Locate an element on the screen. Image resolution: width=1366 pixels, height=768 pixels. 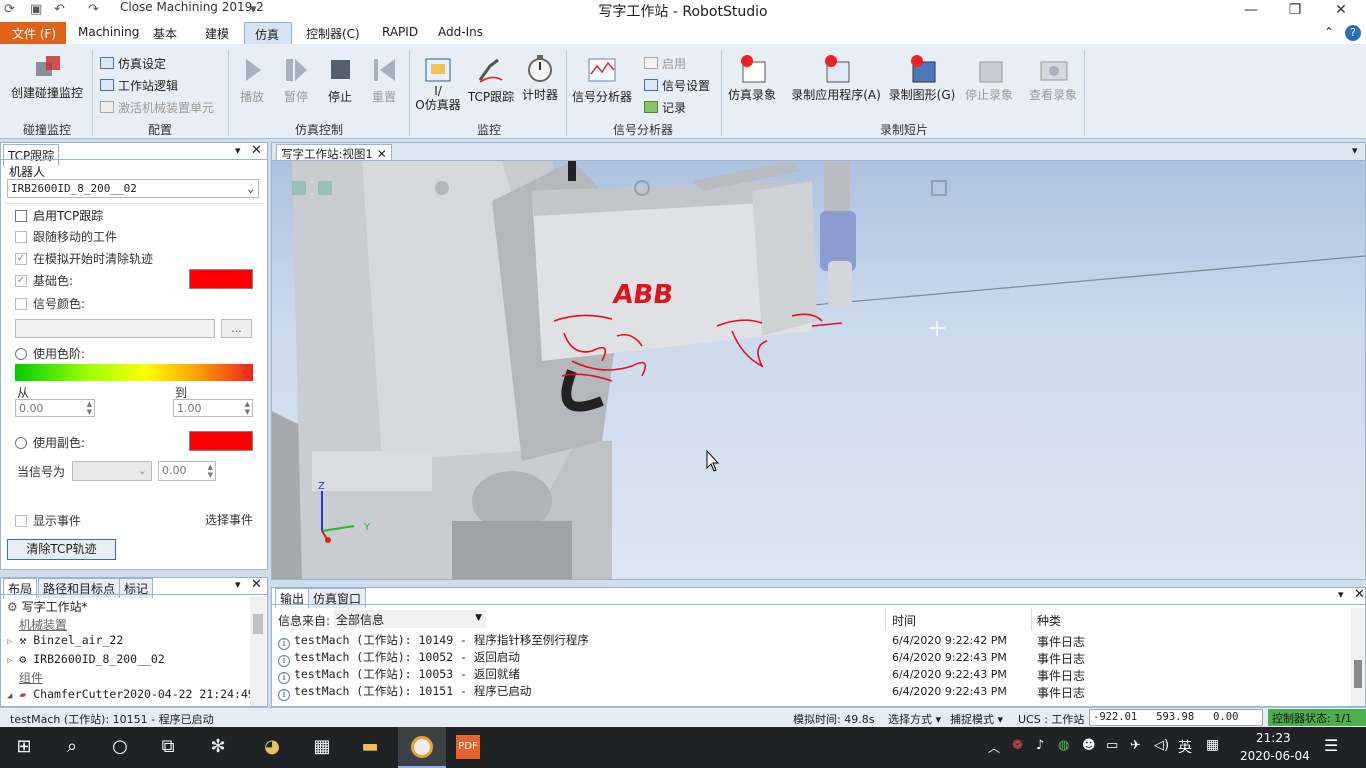
tree-item-robot: ▷ ⚙ IRB2600ID_8_200__02 is located at coordinates (86, 659).